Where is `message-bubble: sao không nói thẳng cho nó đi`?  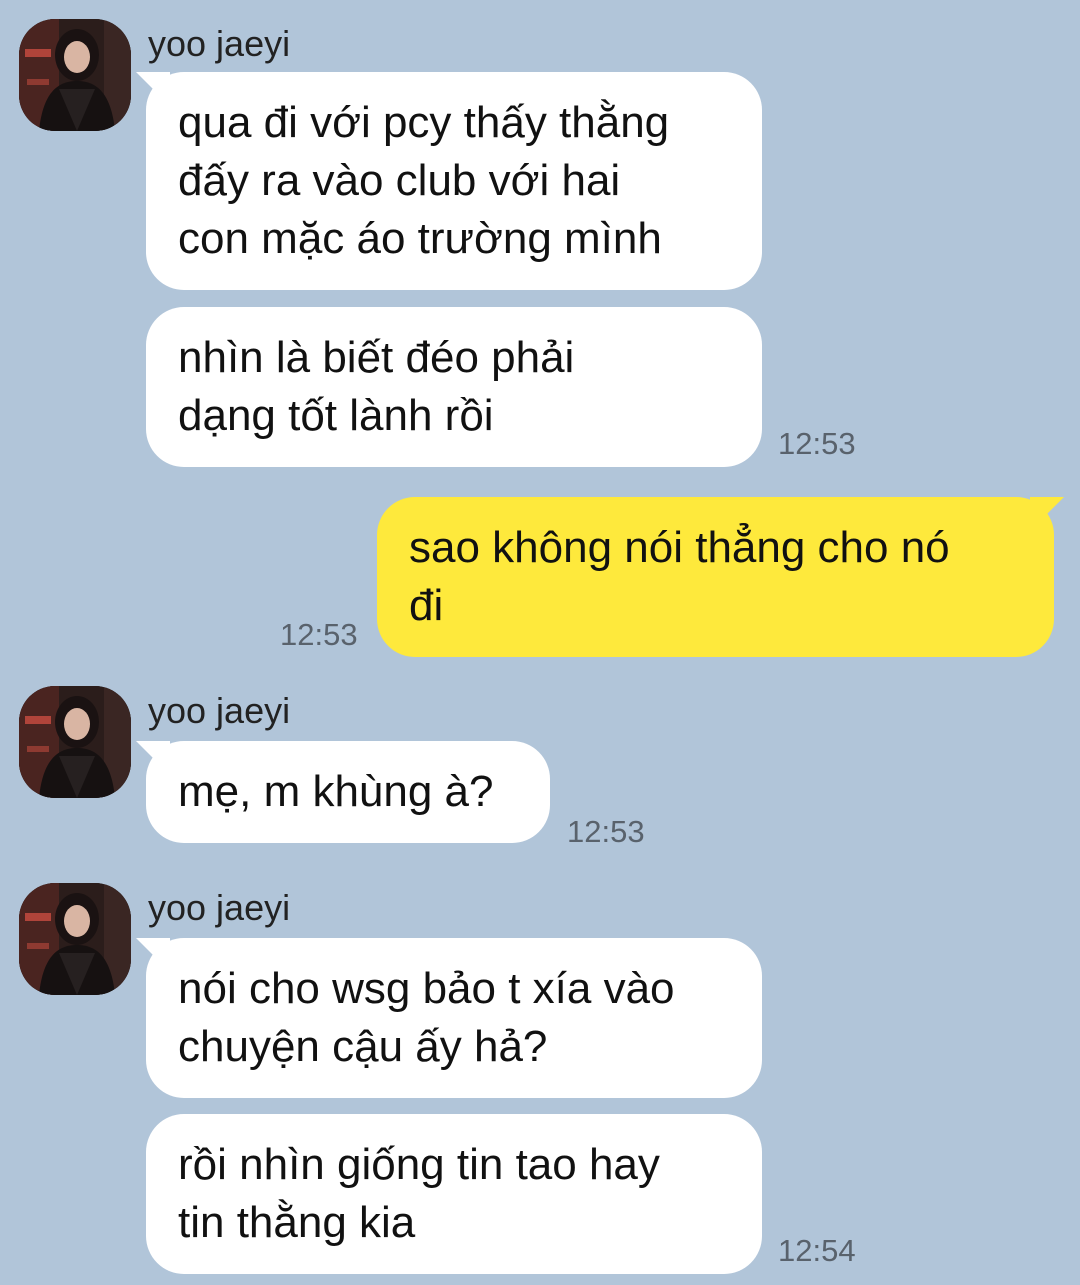
message-bubble: sao không nói thẳng cho nó đi is located at coordinates (715, 577).